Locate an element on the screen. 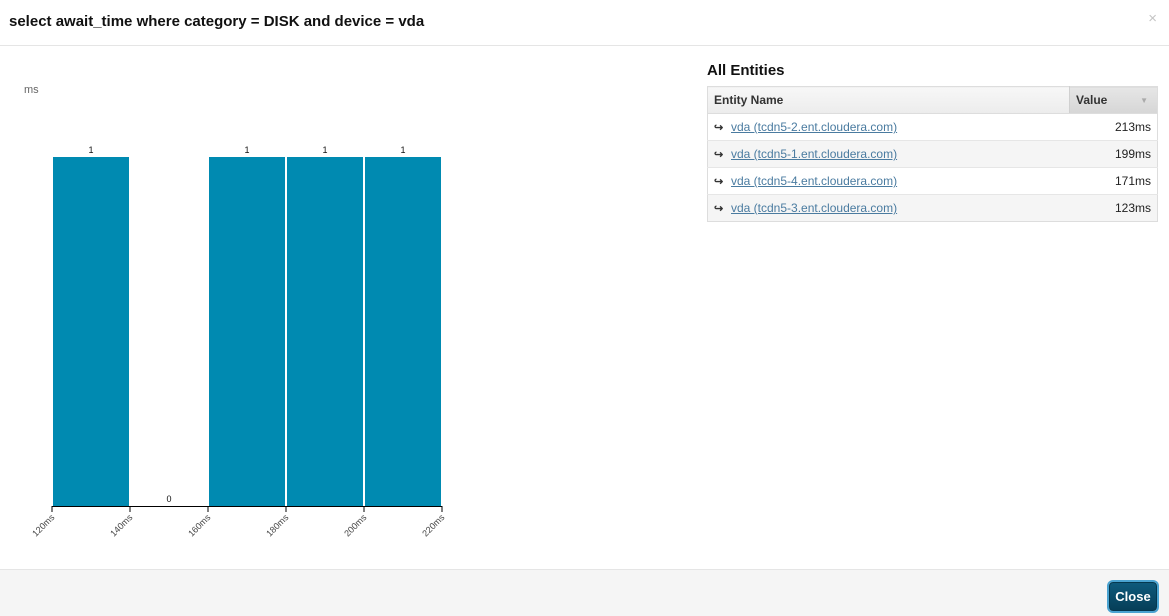  entities-title: All Entities is located at coordinates (746, 70).